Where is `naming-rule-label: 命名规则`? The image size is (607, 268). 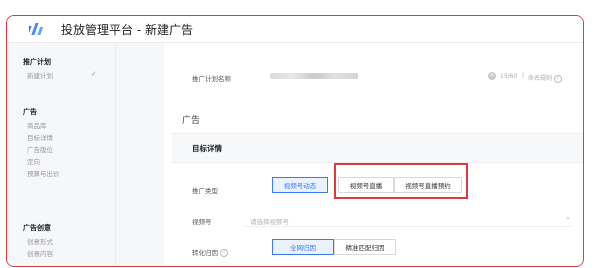 naming-rule-label: 命名规则 is located at coordinates (540, 78).